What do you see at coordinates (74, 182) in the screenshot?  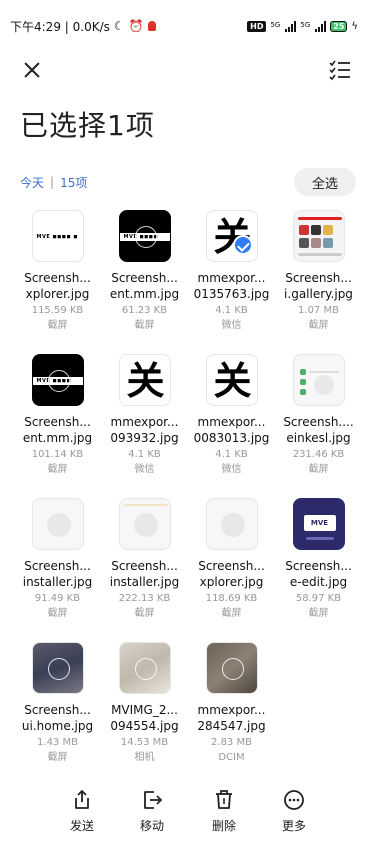 I see `date-count: 15项` at bounding box center [74, 182].